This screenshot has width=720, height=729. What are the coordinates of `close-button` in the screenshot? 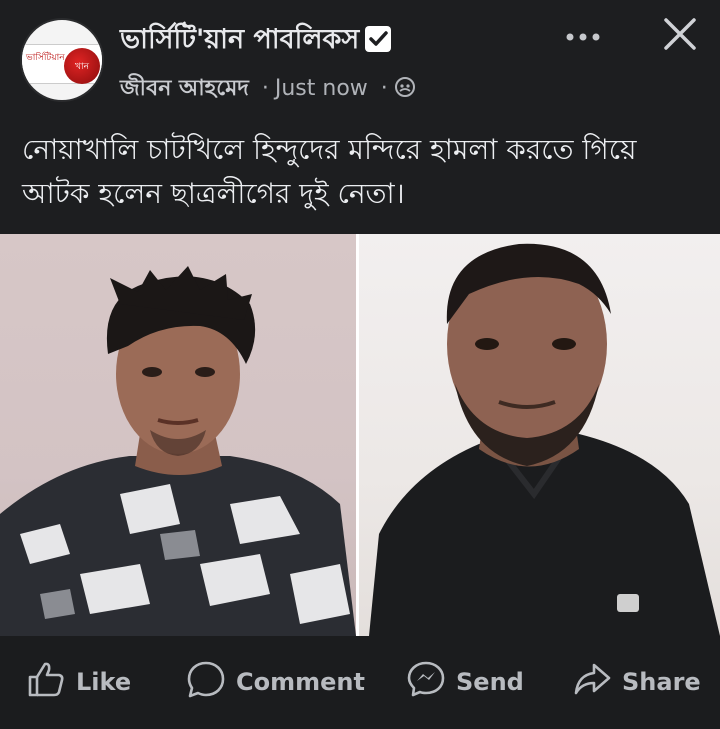 It's located at (680, 36).